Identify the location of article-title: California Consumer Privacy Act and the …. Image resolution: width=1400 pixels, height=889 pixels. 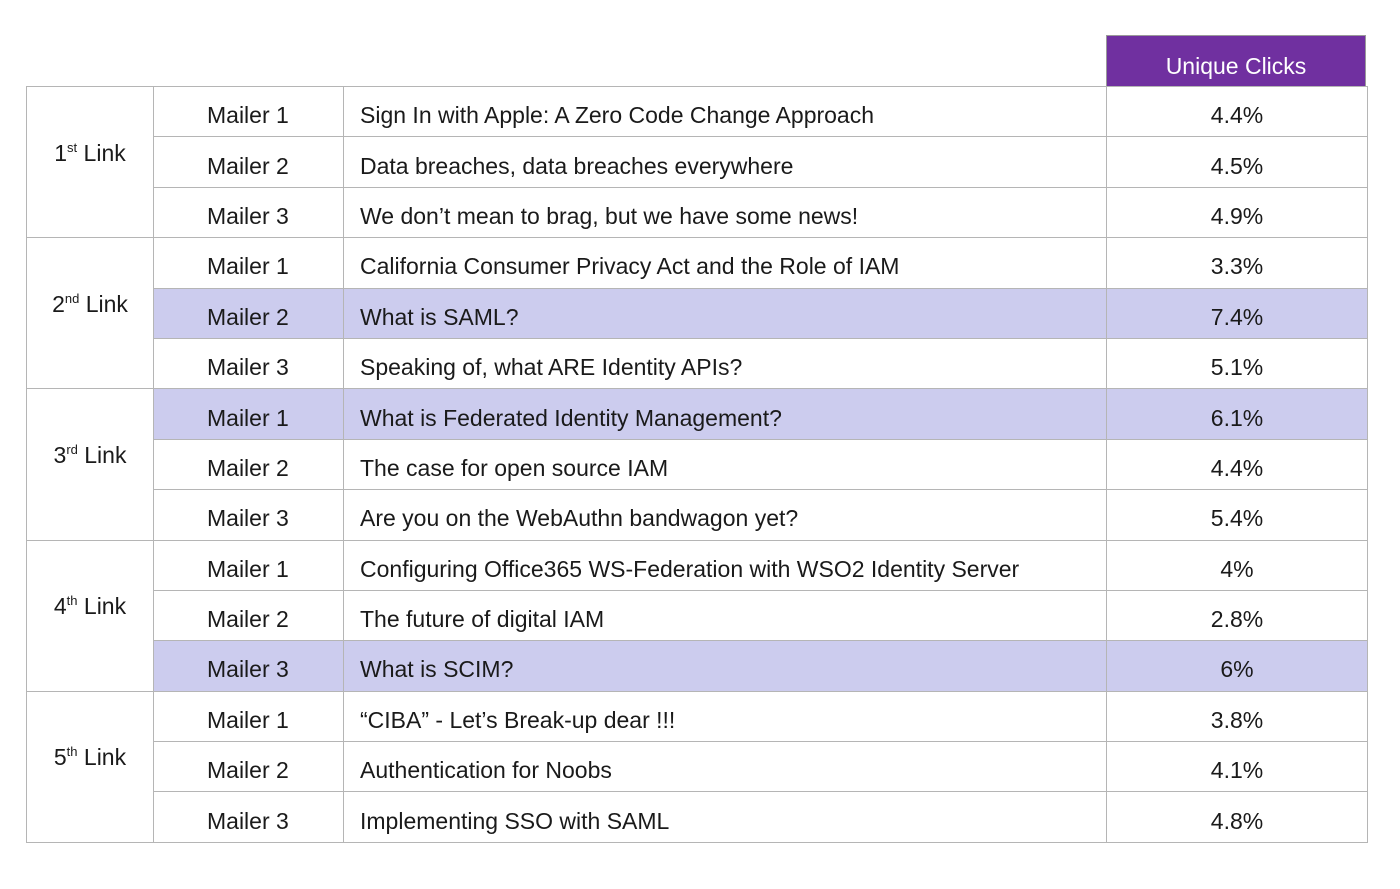
(725, 263).